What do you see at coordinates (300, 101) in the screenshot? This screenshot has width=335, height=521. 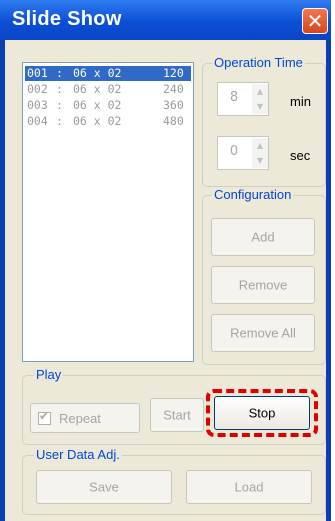 I see `minutes-unit: min` at bounding box center [300, 101].